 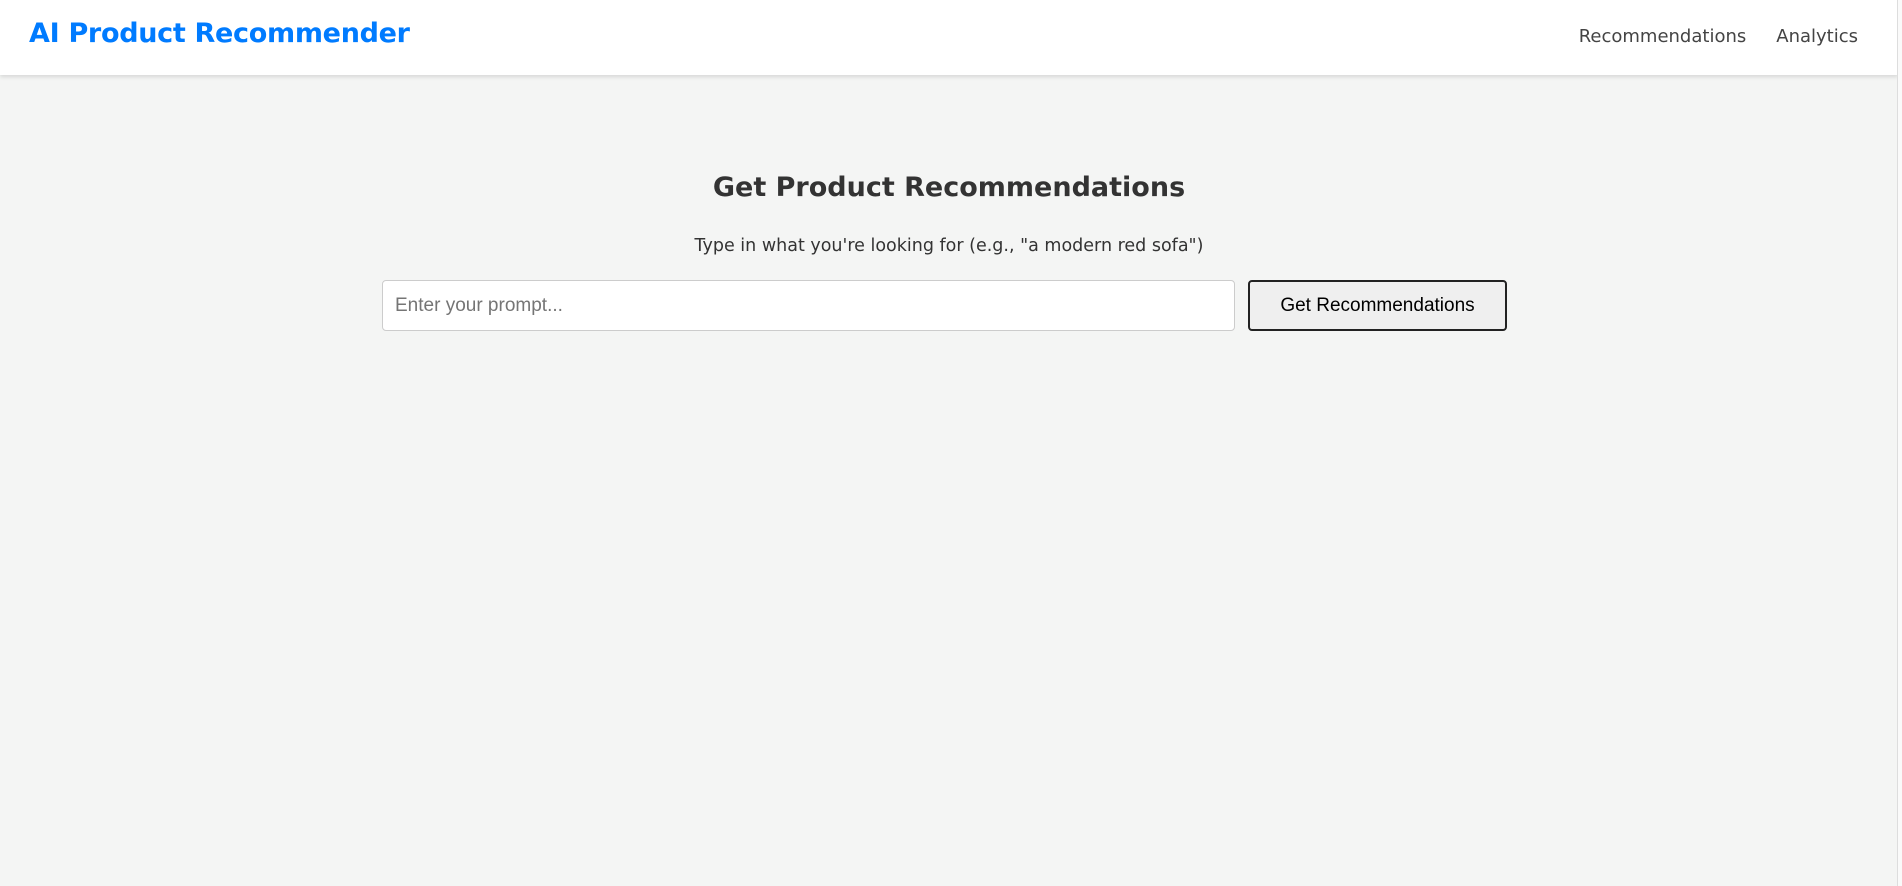 What do you see at coordinates (1899, 443) in the screenshot?
I see `vertical-scrollbar` at bounding box center [1899, 443].